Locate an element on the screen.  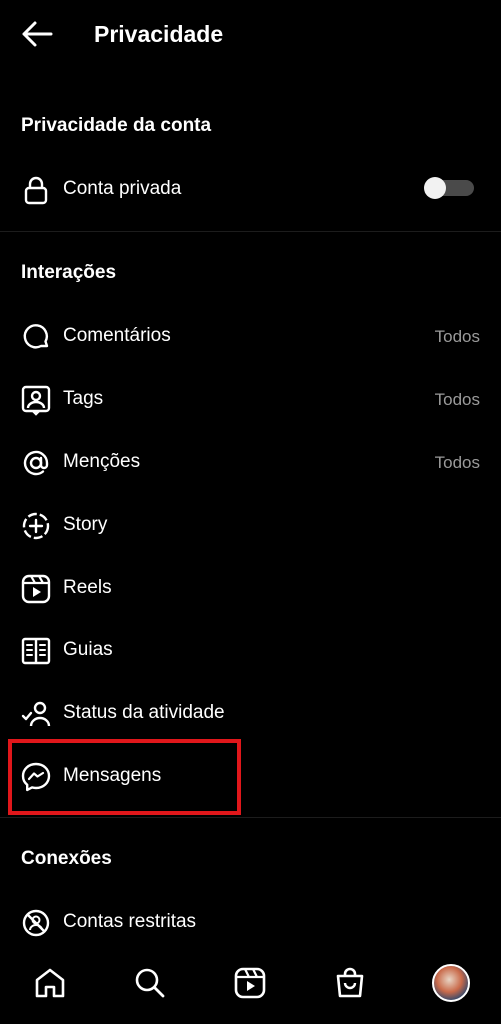
reels-label: Reels is located at coordinates (87, 587).